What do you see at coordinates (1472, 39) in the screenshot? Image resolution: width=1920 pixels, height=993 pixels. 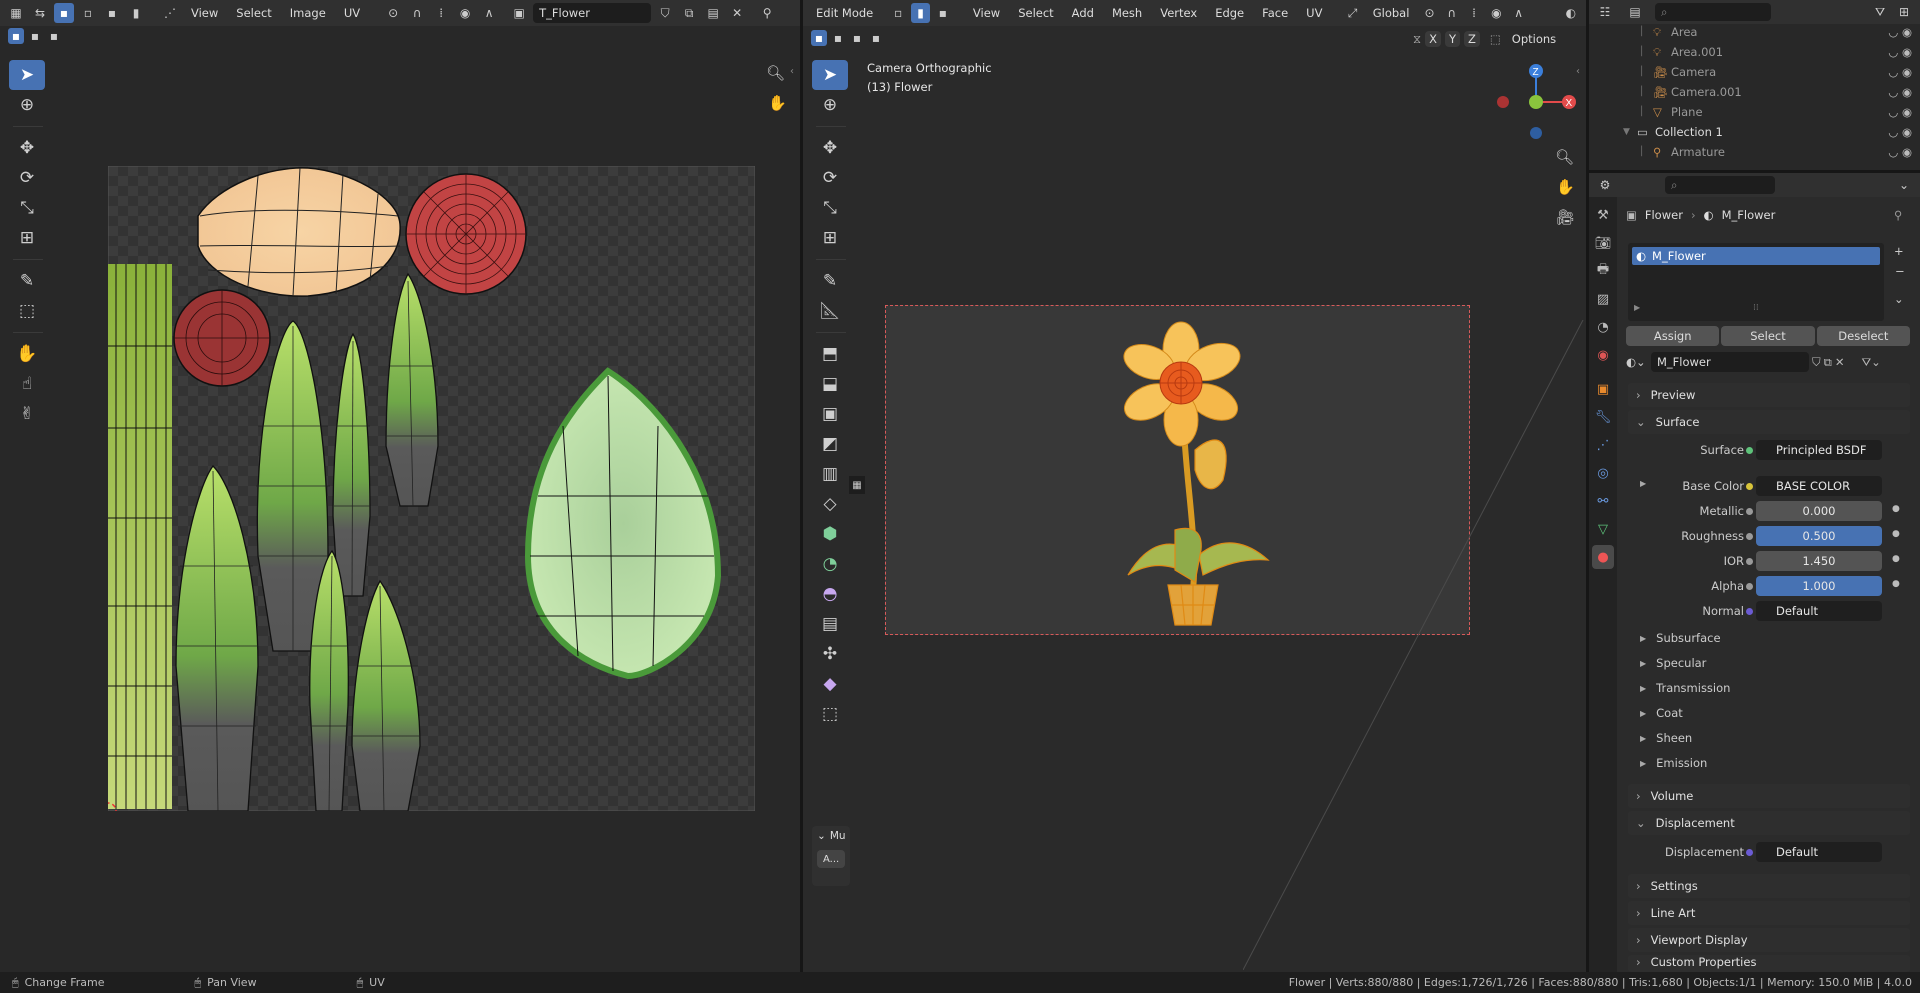 I see `mirror-z-toggle: Z` at bounding box center [1472, 39].